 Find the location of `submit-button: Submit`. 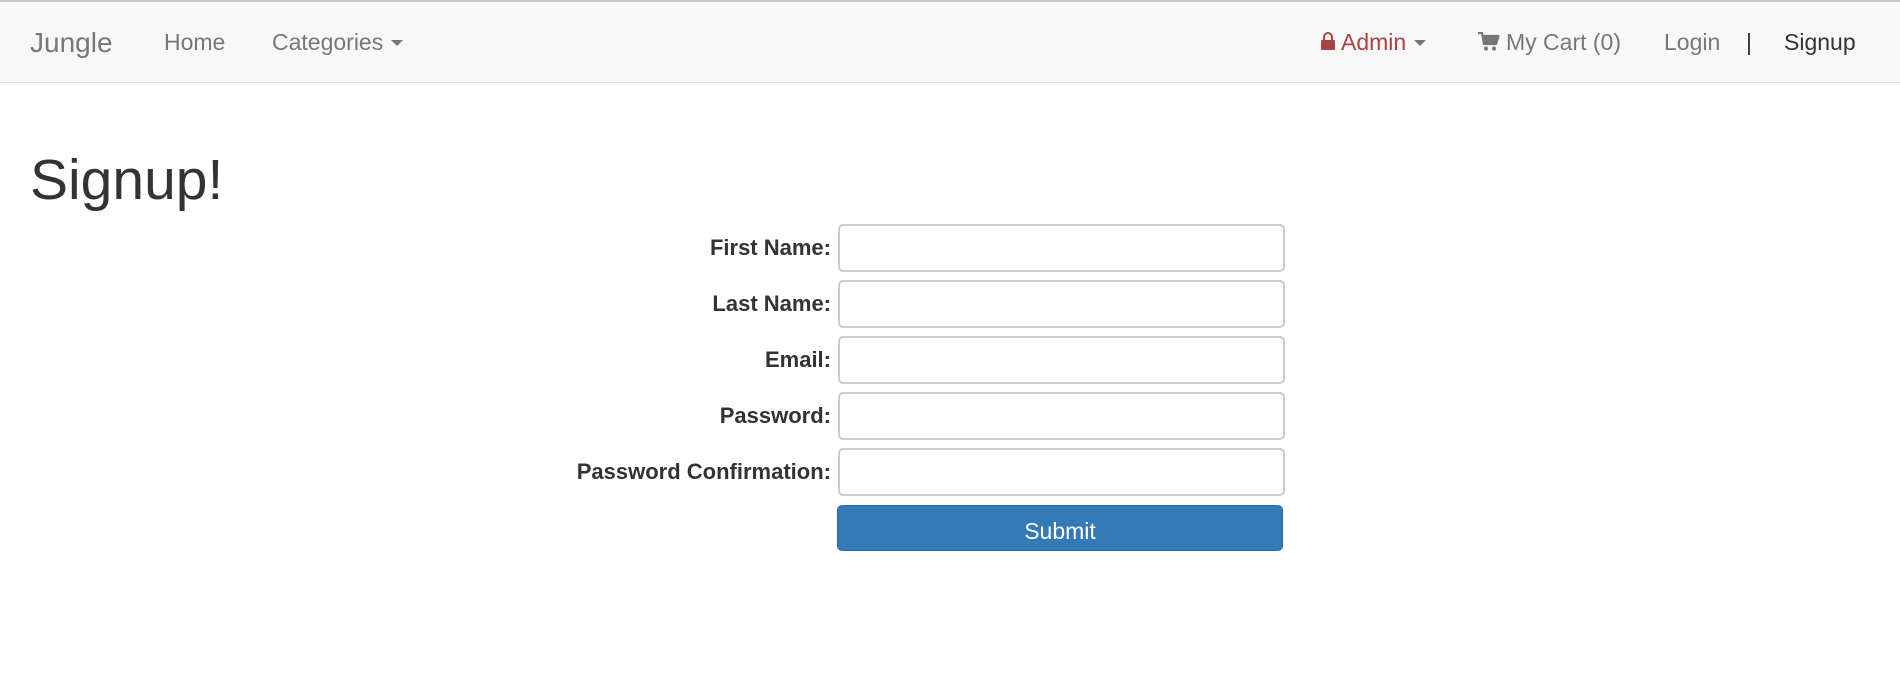

submit-button: Submit is located at coordinates (1060, 528).